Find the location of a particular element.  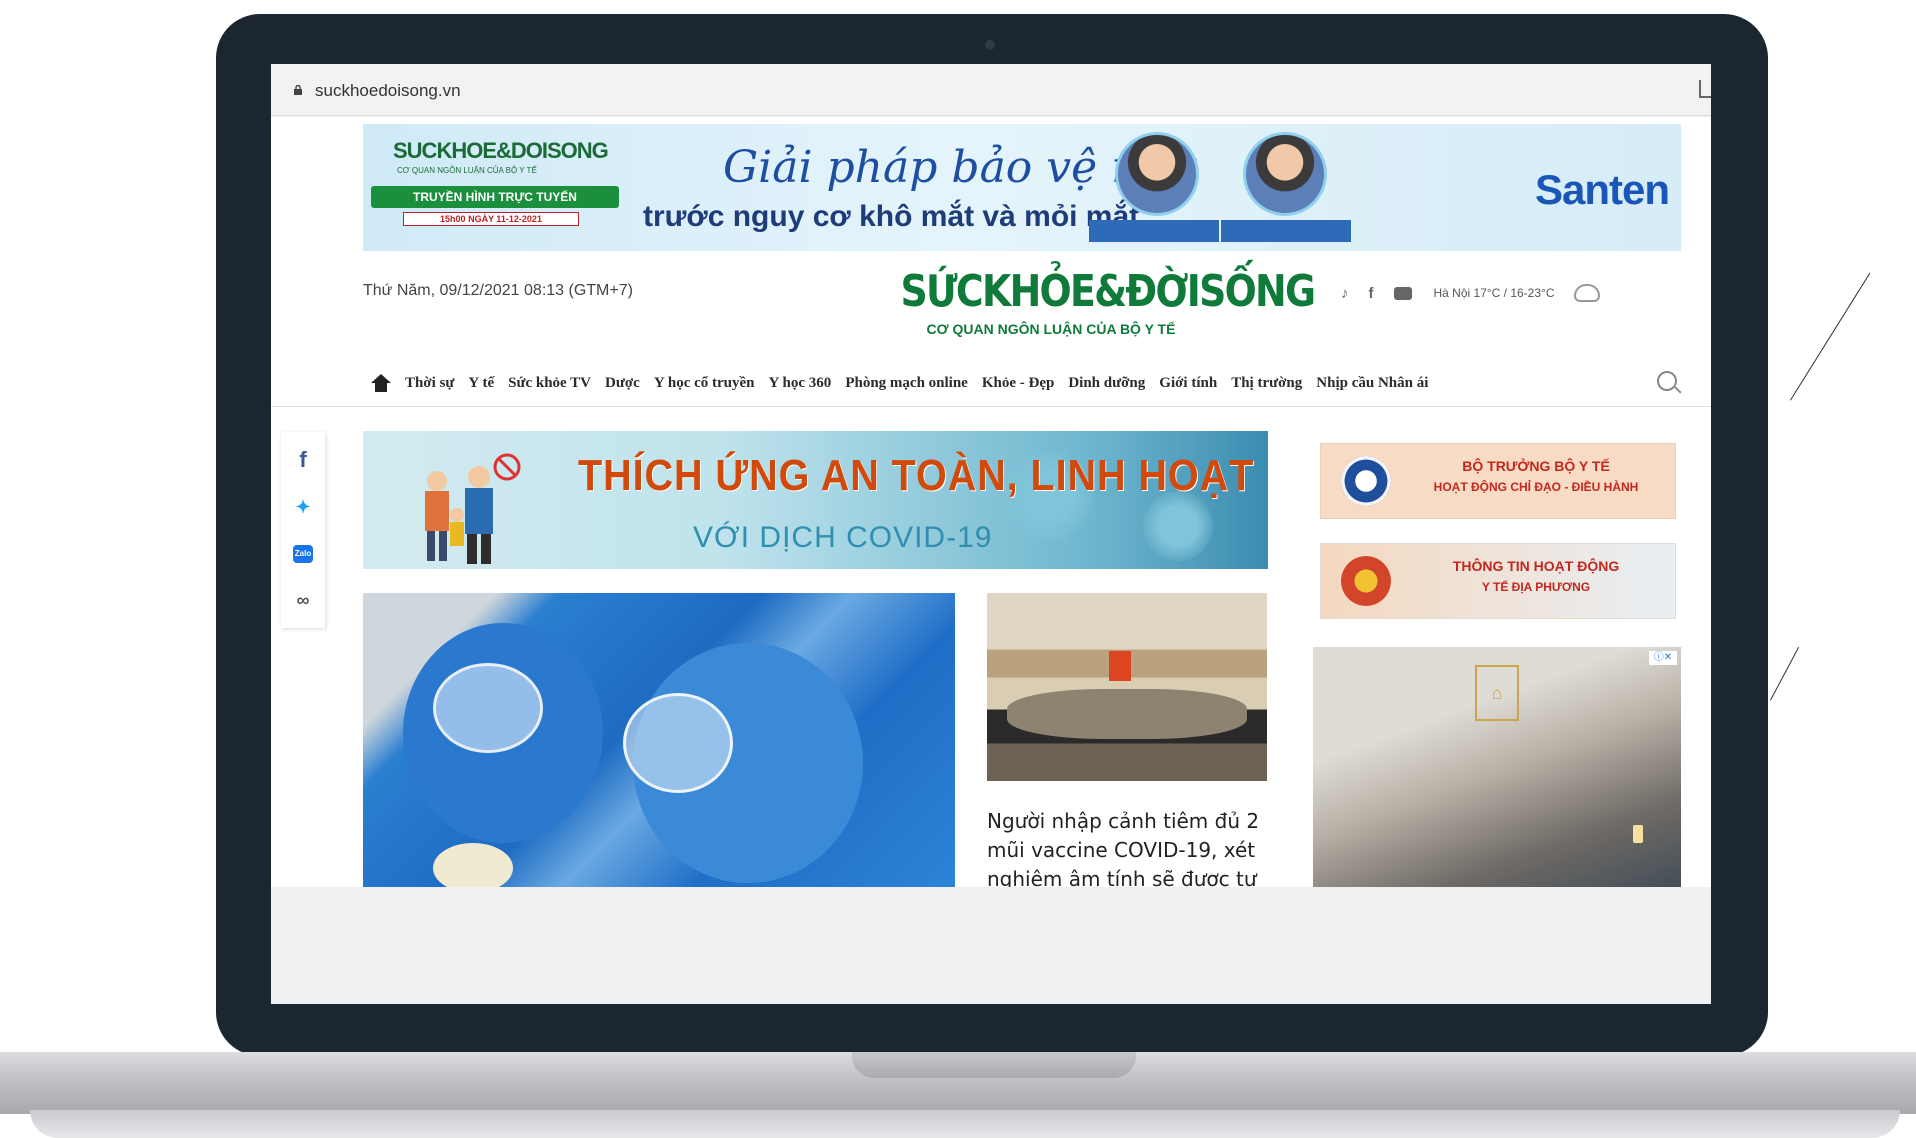

weather-cloud-icon is located at coordinates (1587, 293).